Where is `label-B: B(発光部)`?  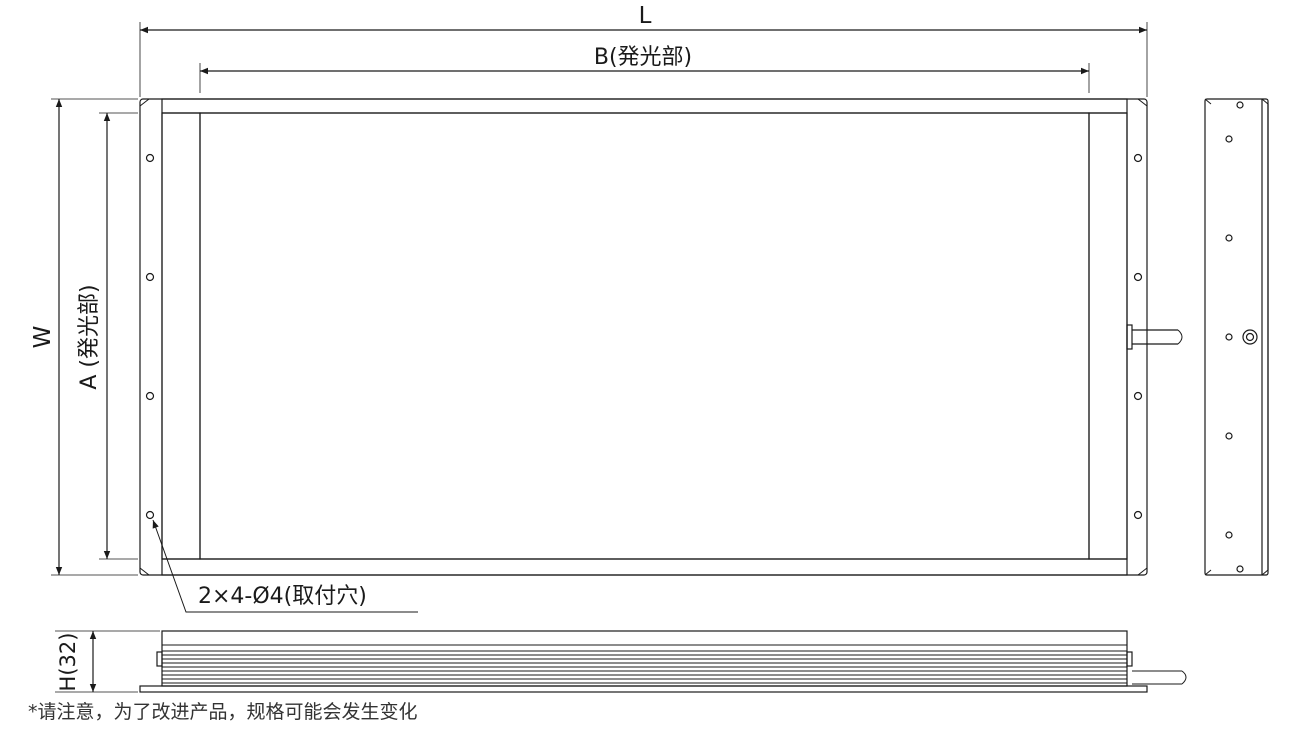 label-B: B(発光部) is located at coordinates (643, 57).